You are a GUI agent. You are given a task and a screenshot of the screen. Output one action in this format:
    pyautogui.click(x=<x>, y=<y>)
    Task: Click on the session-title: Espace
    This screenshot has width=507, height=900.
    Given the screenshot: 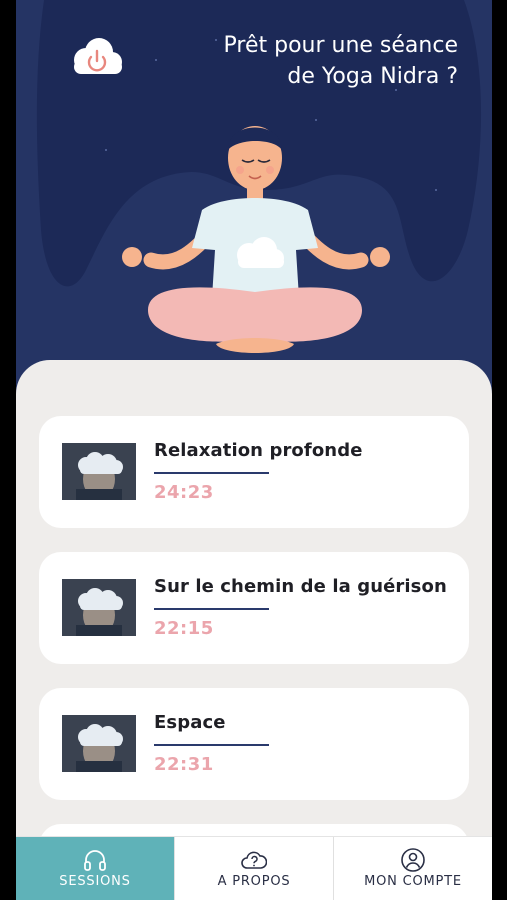 What is the action you would take?
    pyautogui.click(x=190, y=722)
    